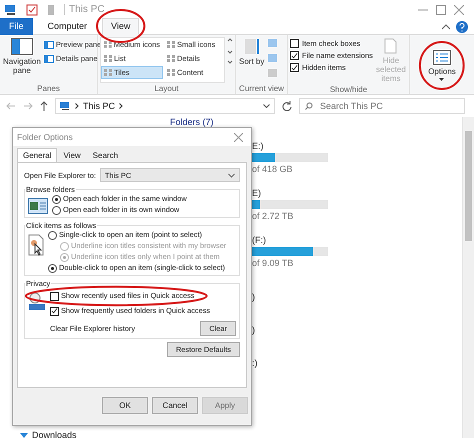  What do you see at coordinates (37, 155) in the screenshot?
I see `dialog-tab: General` at bounding box center [37, 155].